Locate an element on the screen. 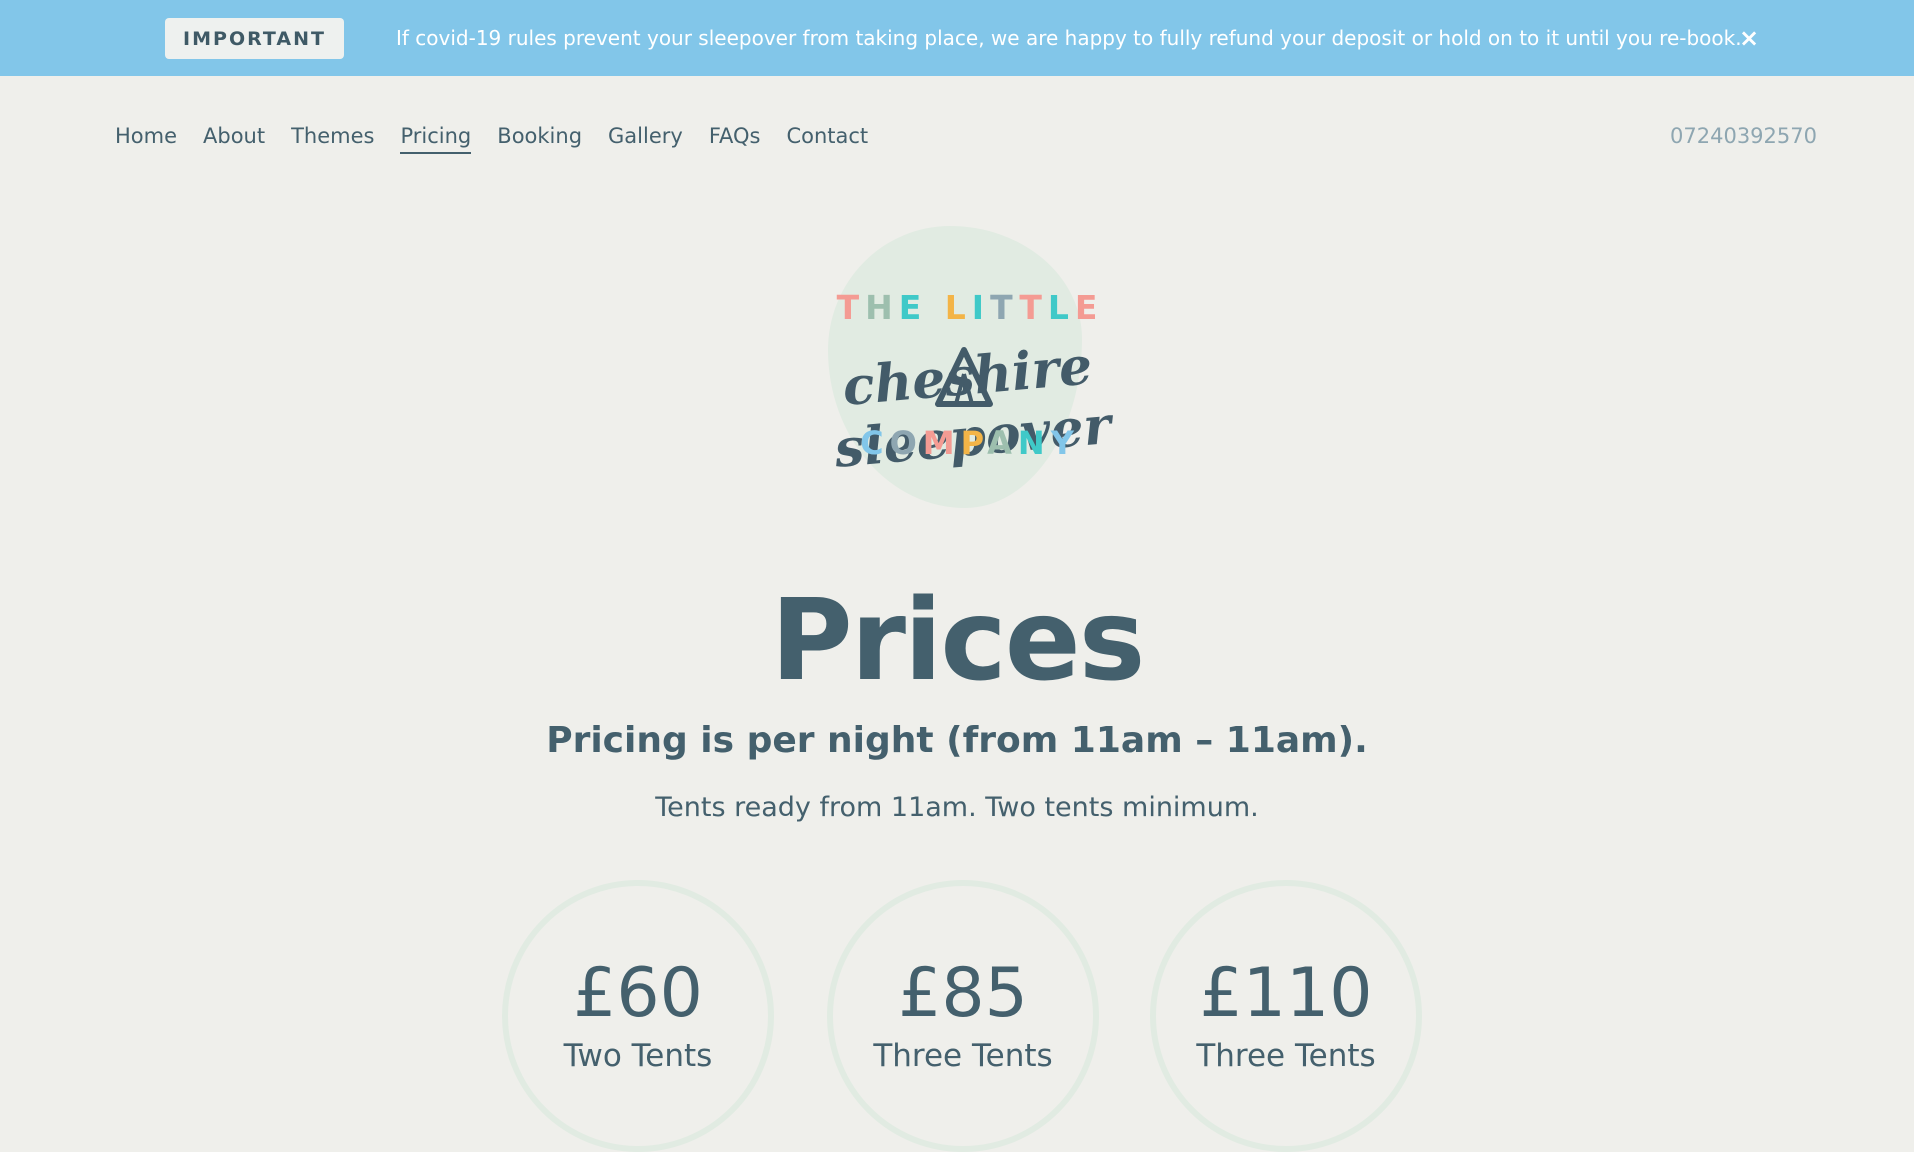 The height and width of the screenshot is (1152, 1914). price-card: £60 Two Tents is located at coordinates (638, 1016).